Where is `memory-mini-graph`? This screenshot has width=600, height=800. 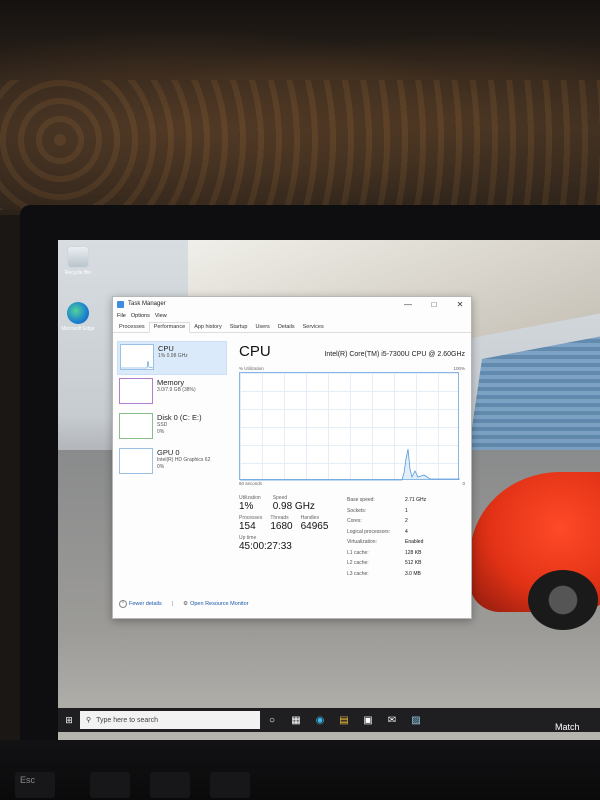 memory-mini-graph is located at coordinates (136, 391).